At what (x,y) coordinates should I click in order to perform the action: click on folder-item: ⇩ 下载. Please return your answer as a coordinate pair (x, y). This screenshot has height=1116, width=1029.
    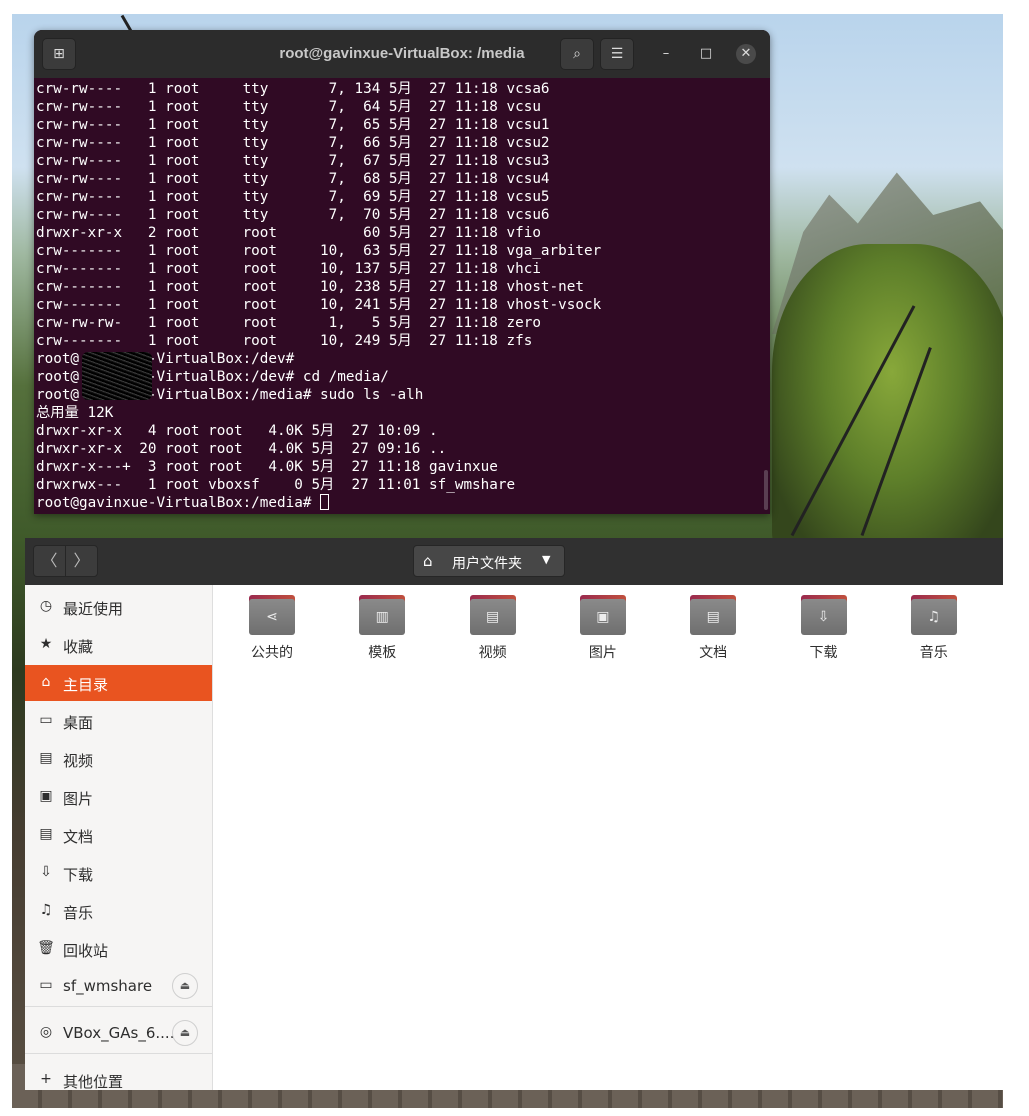
    Looking at the image, I should click on (824, 635).